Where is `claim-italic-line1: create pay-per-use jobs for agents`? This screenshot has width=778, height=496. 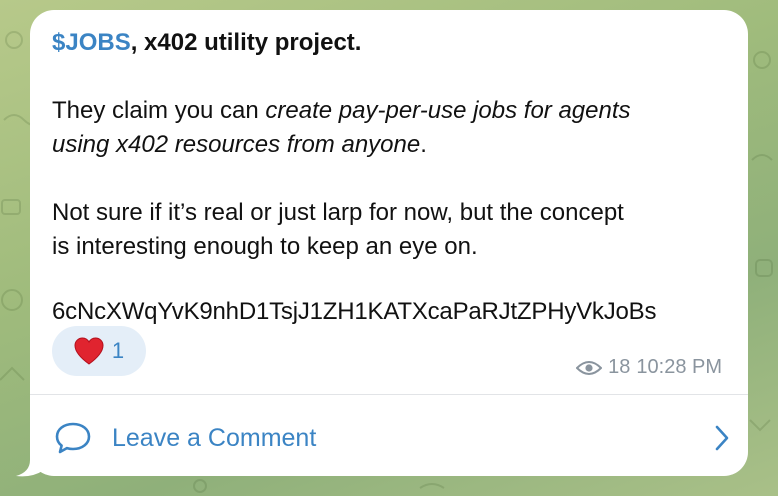 claim-italic-line1: create pay-per-use jobs for agents is located at coordinates (448, 110).